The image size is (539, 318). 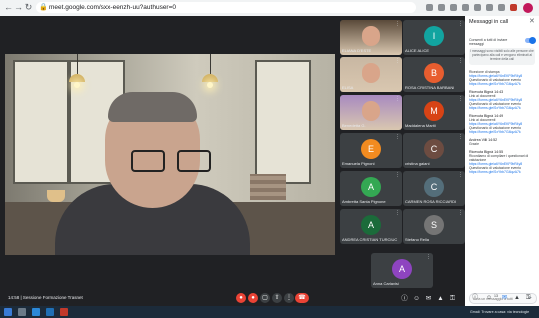 What do you see at coordinates (8, 312) in the screenshot?
I see `windows-start-icon` at bounding box center [8, 312].